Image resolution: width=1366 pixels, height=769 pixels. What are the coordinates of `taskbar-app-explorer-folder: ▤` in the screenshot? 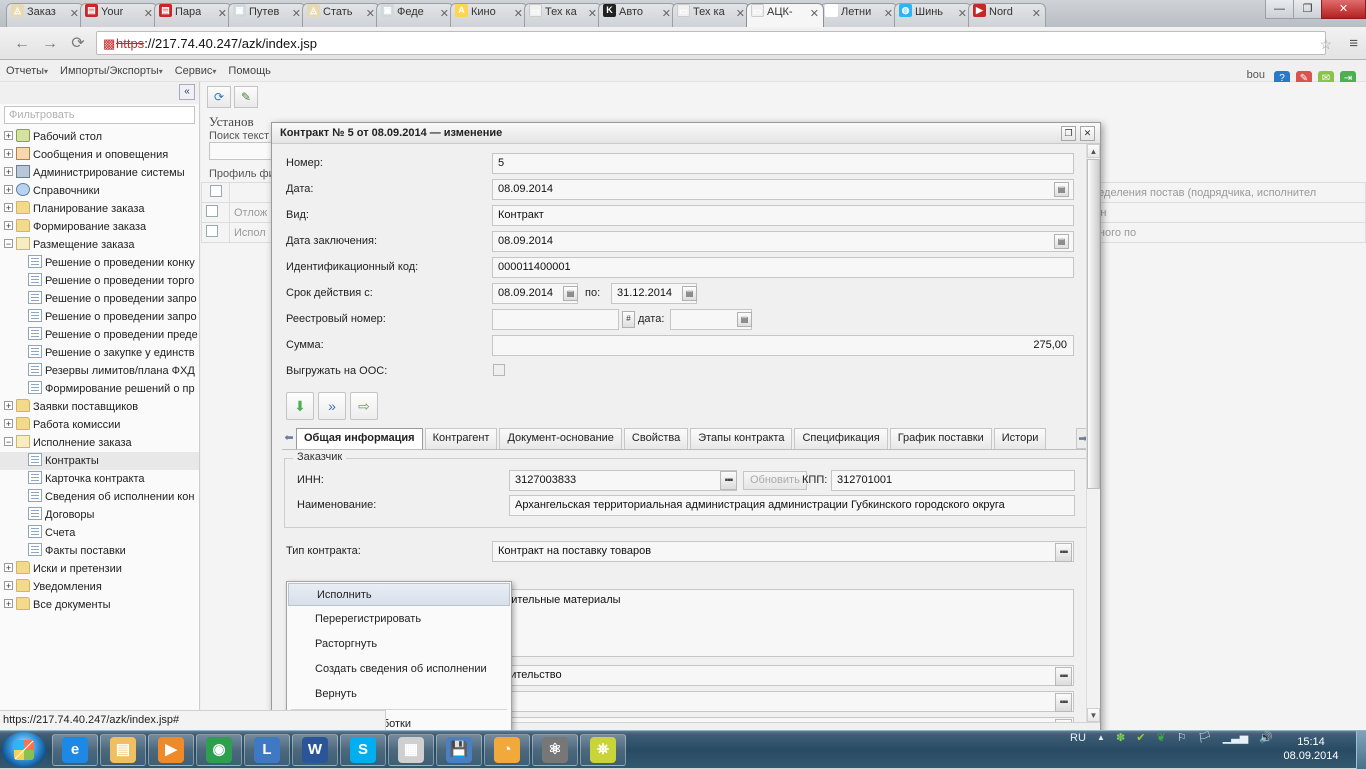 It's located at (123, 750).